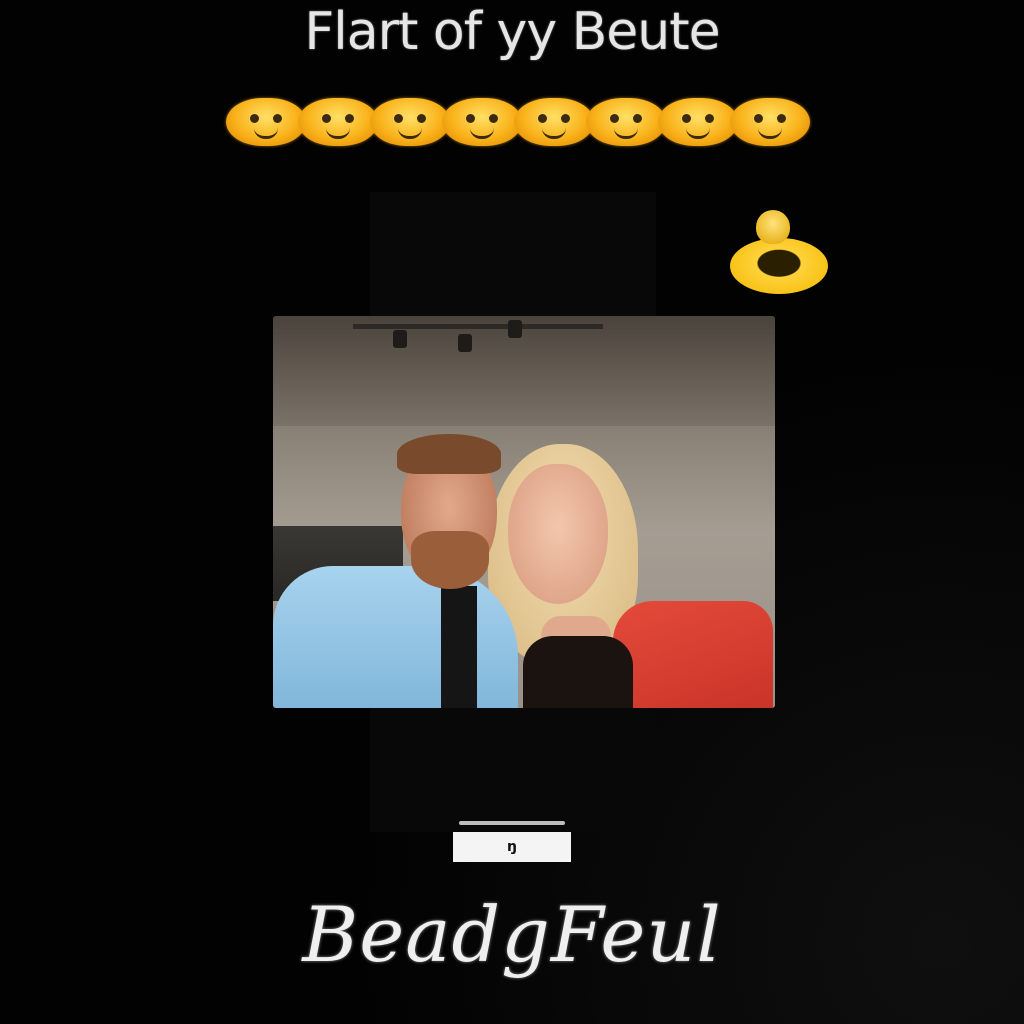 The height and width of the screenshot is (1024, 1024). What do you see at coordinates (512, 847) in the screenshot?
I see `caption-label: ŋ` at bounding box center [512, 847].